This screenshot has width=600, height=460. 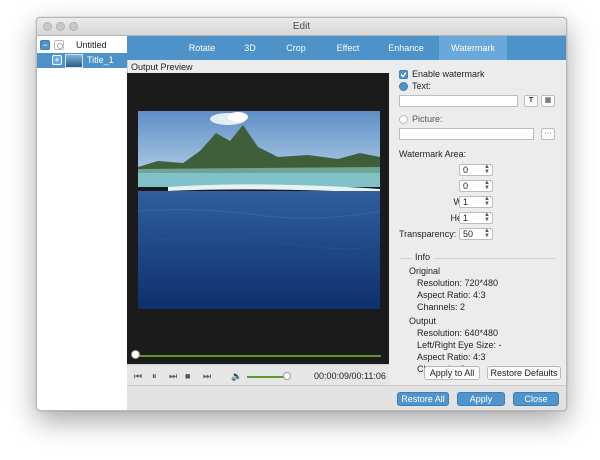 I want to click on project-label: Untitled, so click(x=91, y=45).